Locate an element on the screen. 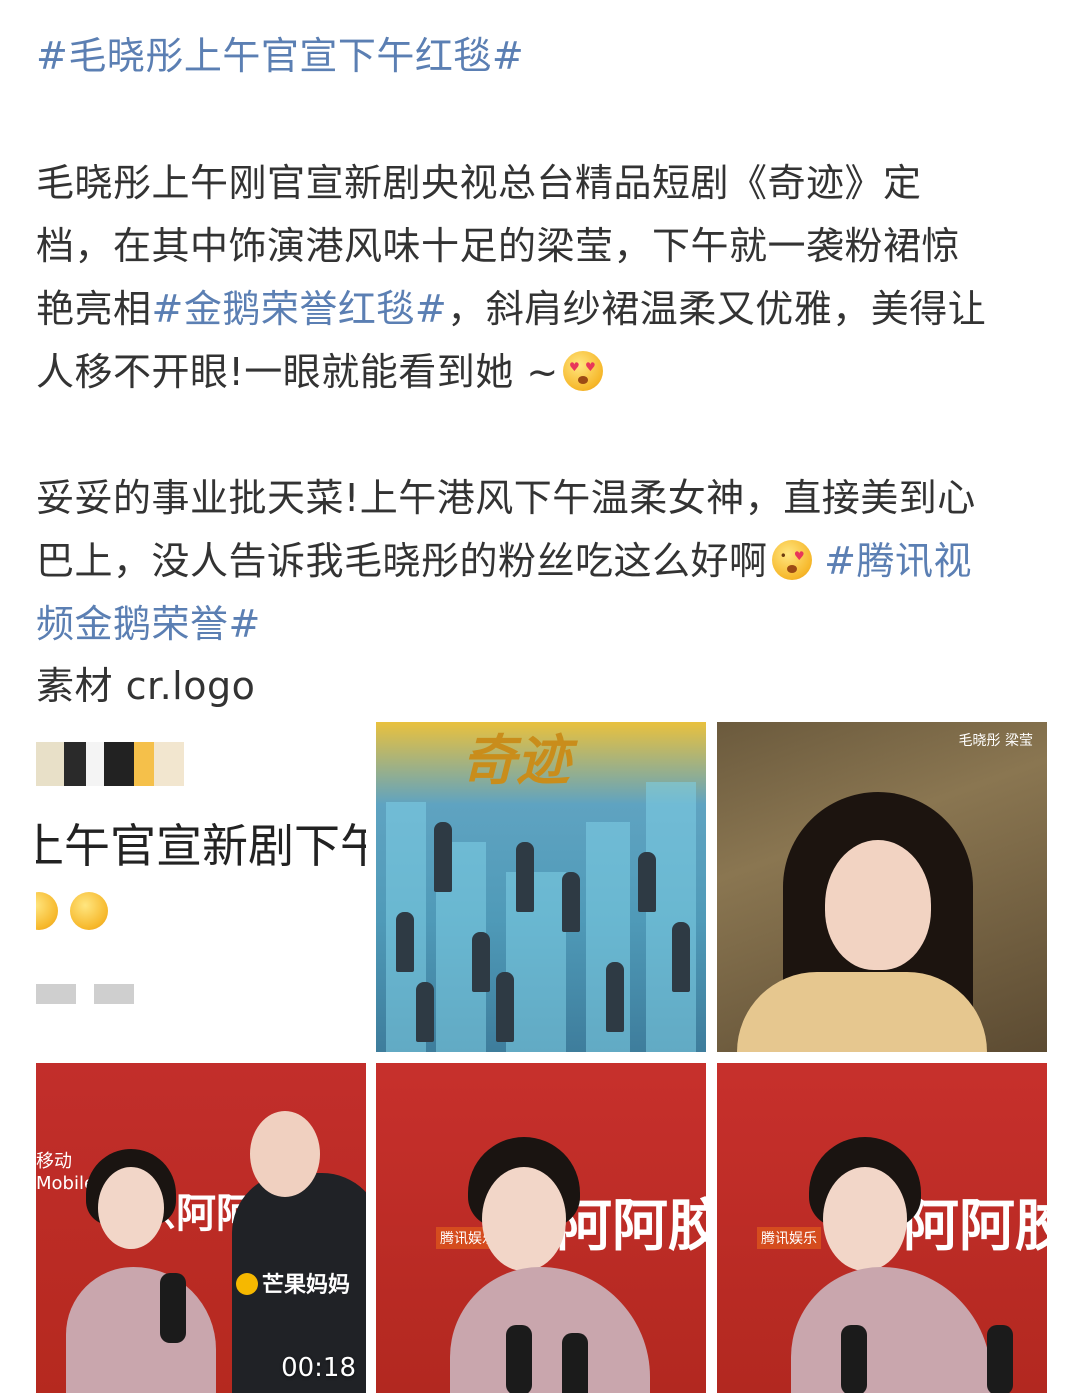 The width and height of the screenshot is (1080, 1394). post-source: 素材 cr.logo is located at coordinates (145, 686).